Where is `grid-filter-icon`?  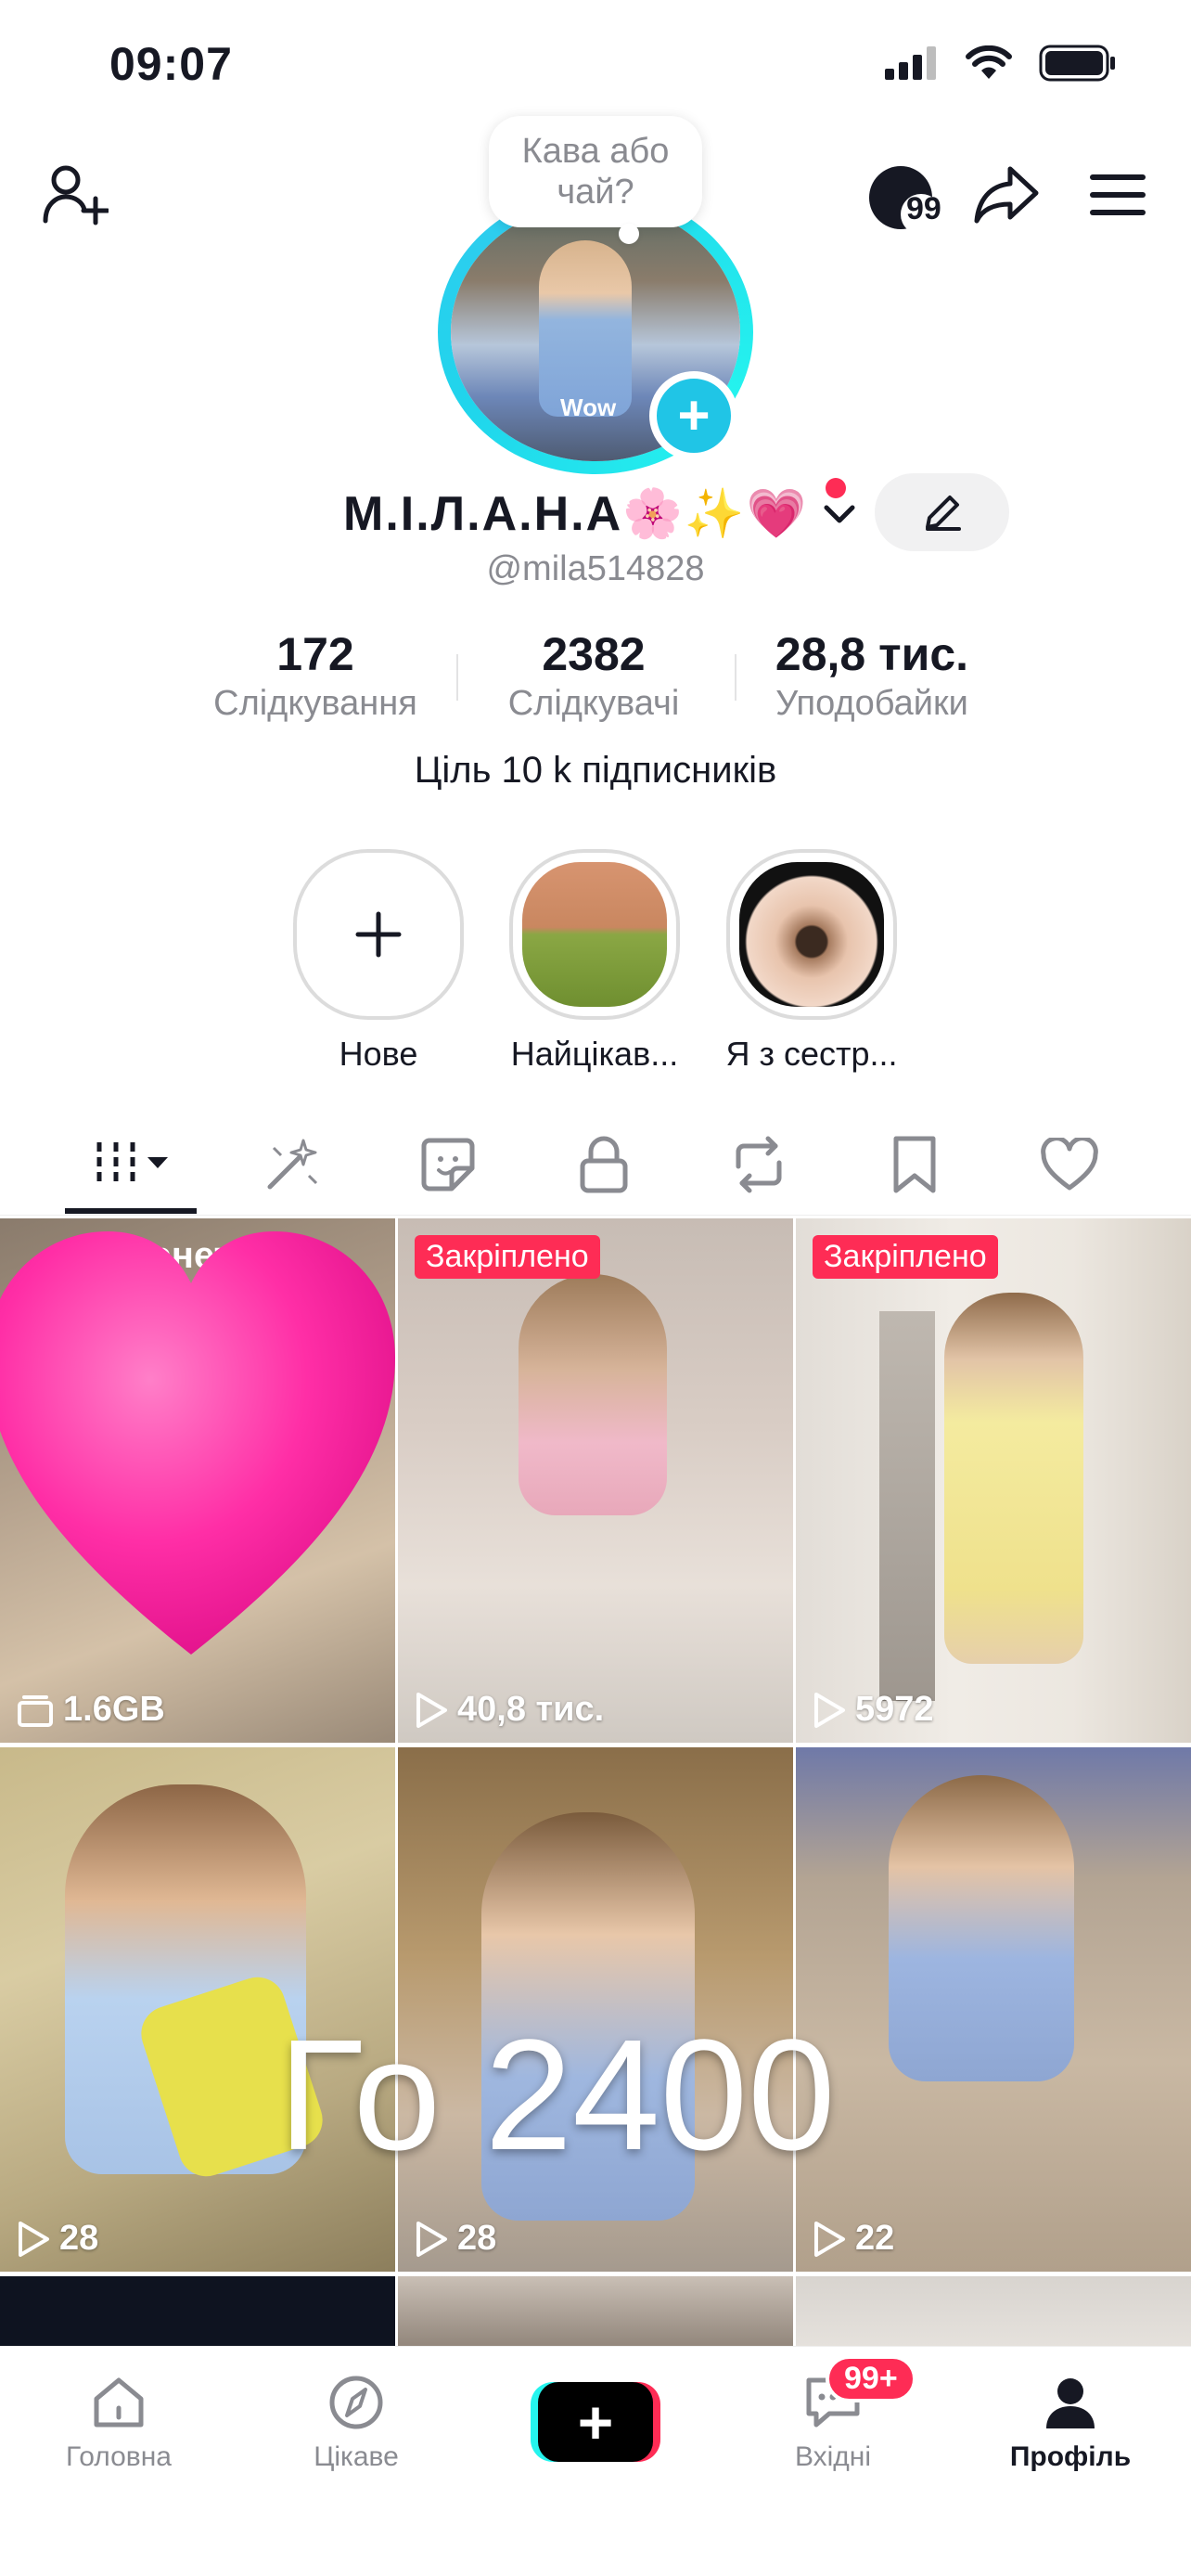 grid-filter-icon is located at coordinates (132, 1164).